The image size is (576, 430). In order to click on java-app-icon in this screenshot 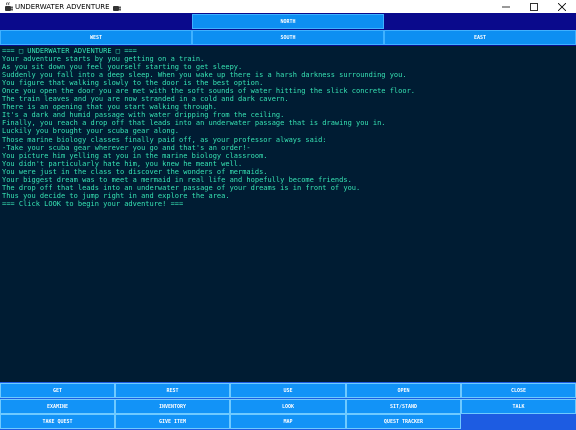, I will do `click(8, 6)`.